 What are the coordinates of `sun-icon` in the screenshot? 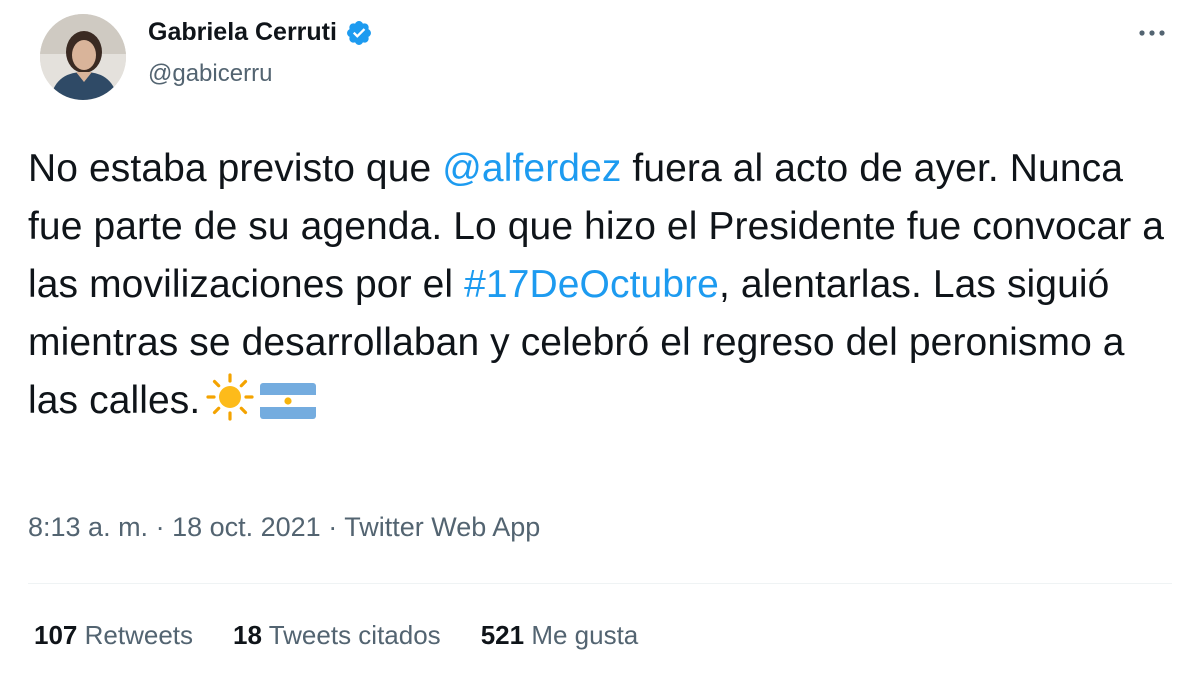 It's located at (230, 405).